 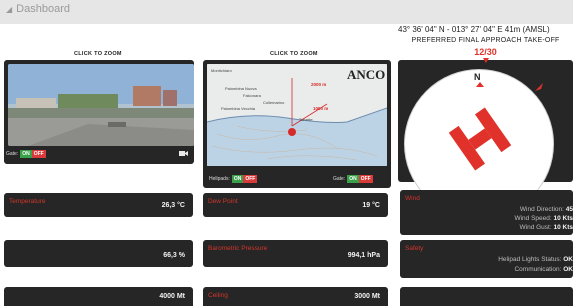 What do you see at coordinates (365, 179) in the screenshot?
I see `map-gate-off: OFF` at bounding box center [365, 179].